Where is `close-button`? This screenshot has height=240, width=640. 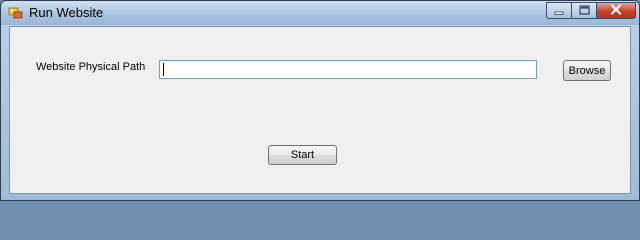
close-button is located at coordinates (616, 10).